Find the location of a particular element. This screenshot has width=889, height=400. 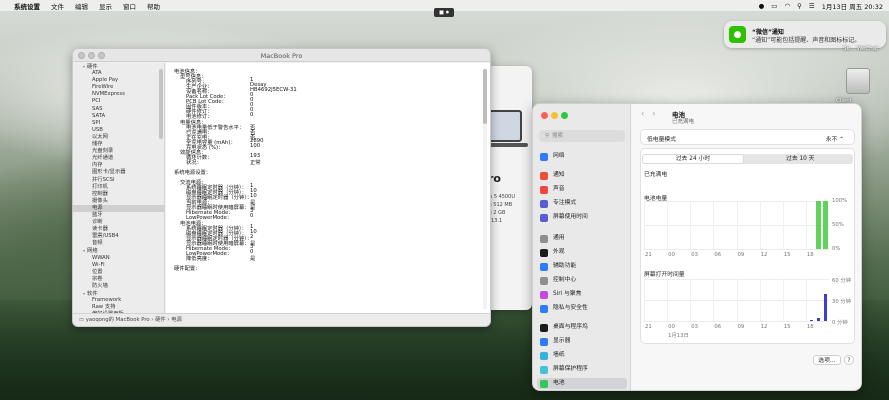

sidebar-item: 图形卡/显示器 is located at coordinates (118, 172).